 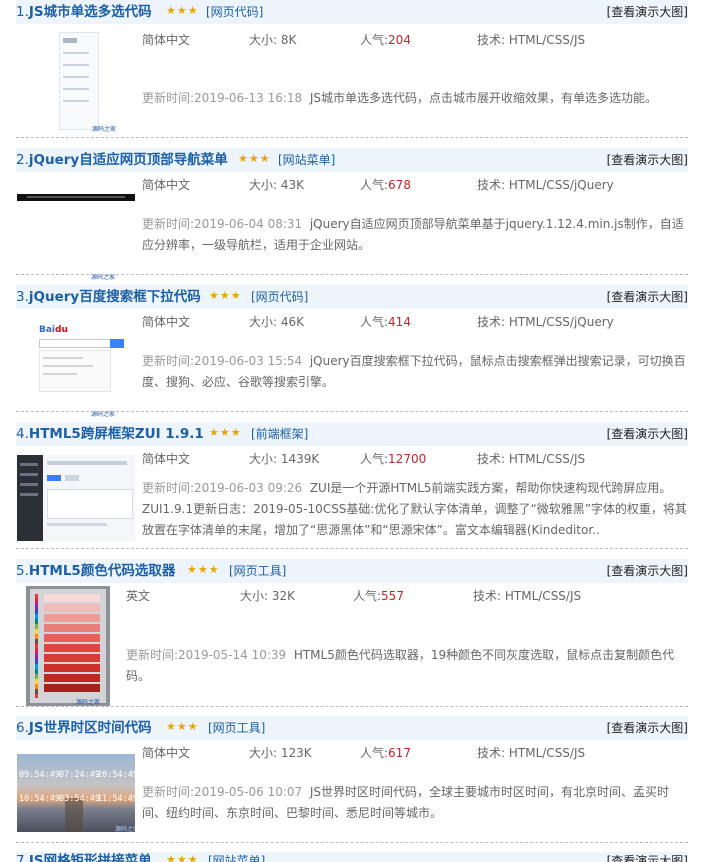 I want to click on popularity-value: 678, so click(x=399, y=185).